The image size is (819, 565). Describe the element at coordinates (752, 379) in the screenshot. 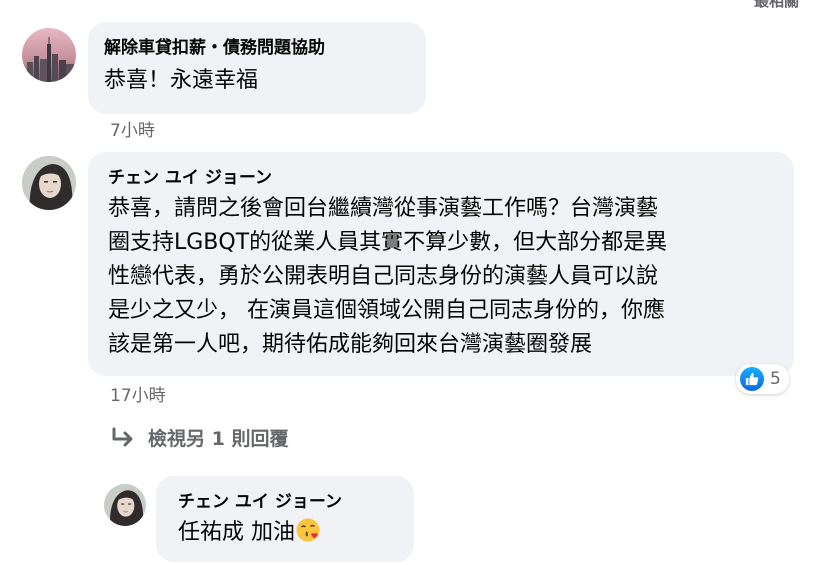

I see `like-icon` at that location.